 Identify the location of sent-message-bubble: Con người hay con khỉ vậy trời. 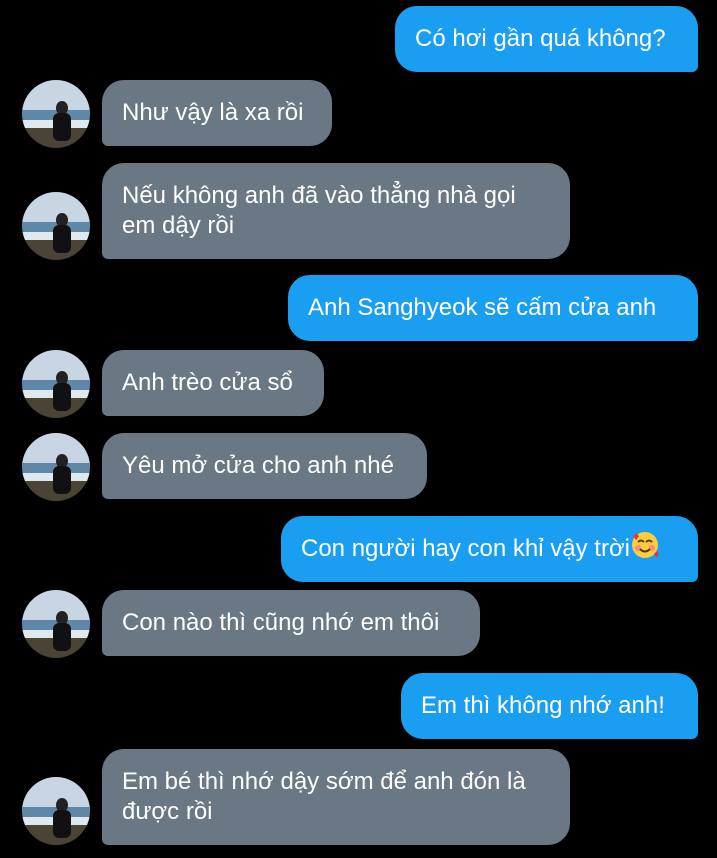
(489, 549).